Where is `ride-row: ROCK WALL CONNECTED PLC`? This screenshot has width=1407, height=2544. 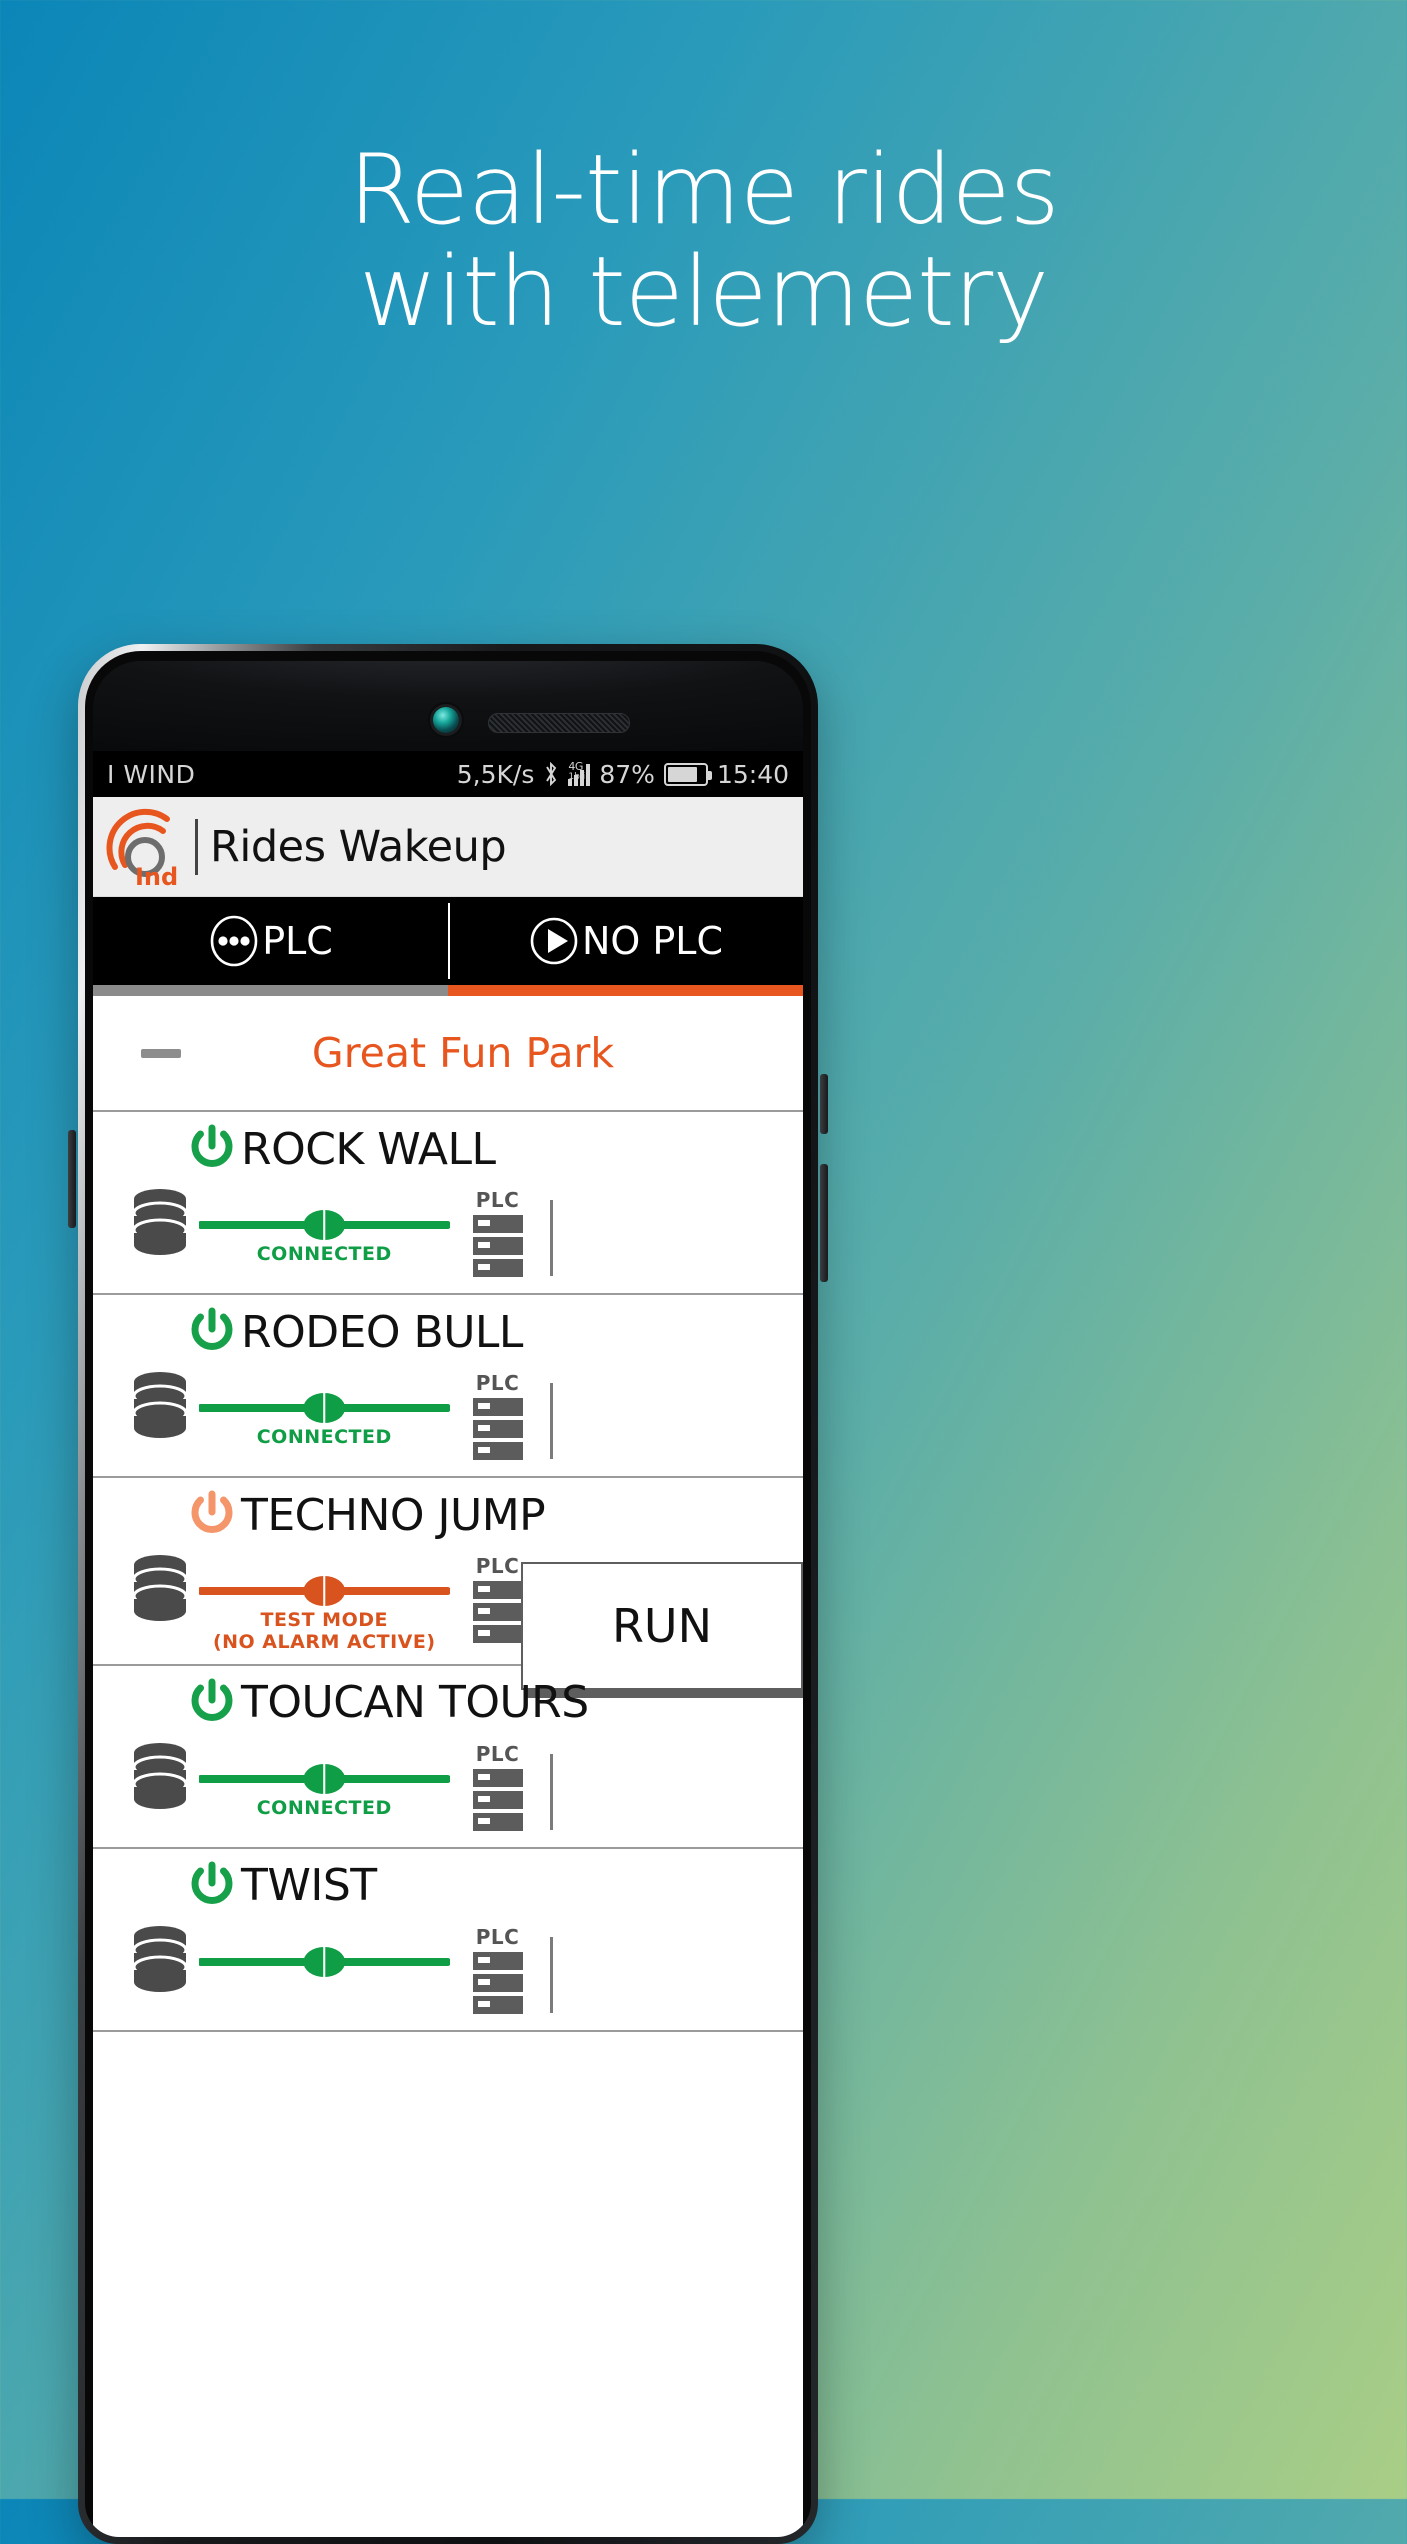
ride-row: ROCK WALL CONNECTED PLC is located at coordinates (448, 1203).